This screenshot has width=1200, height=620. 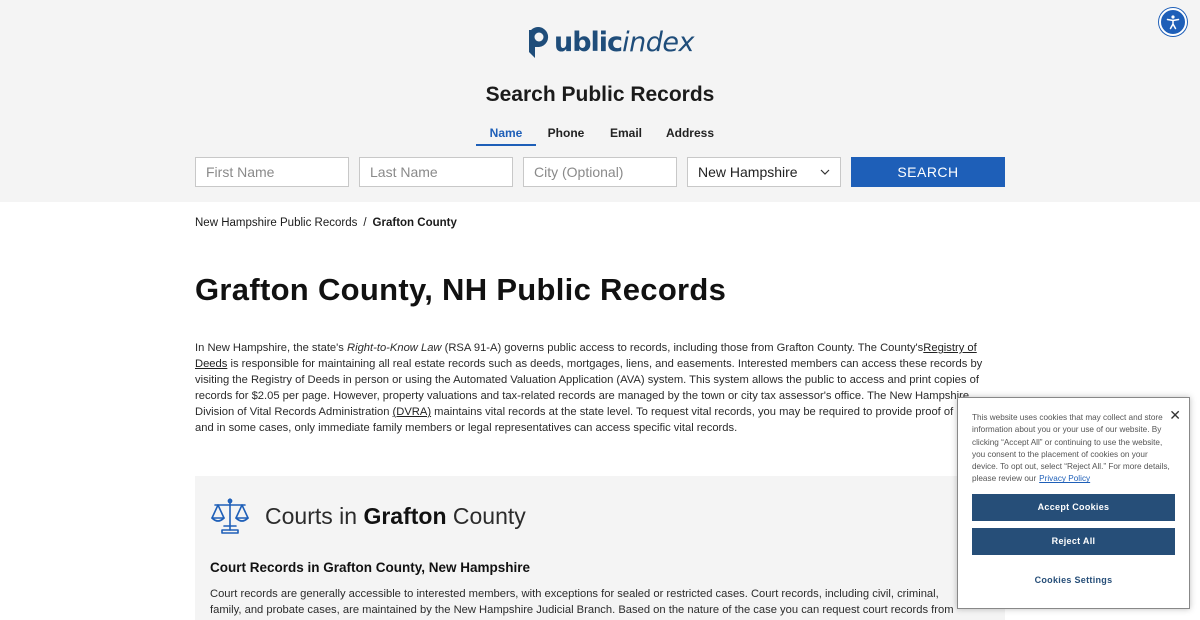 I want to click on privacy-policy-link: Privacy Policy, so click(x=1064, y=478).